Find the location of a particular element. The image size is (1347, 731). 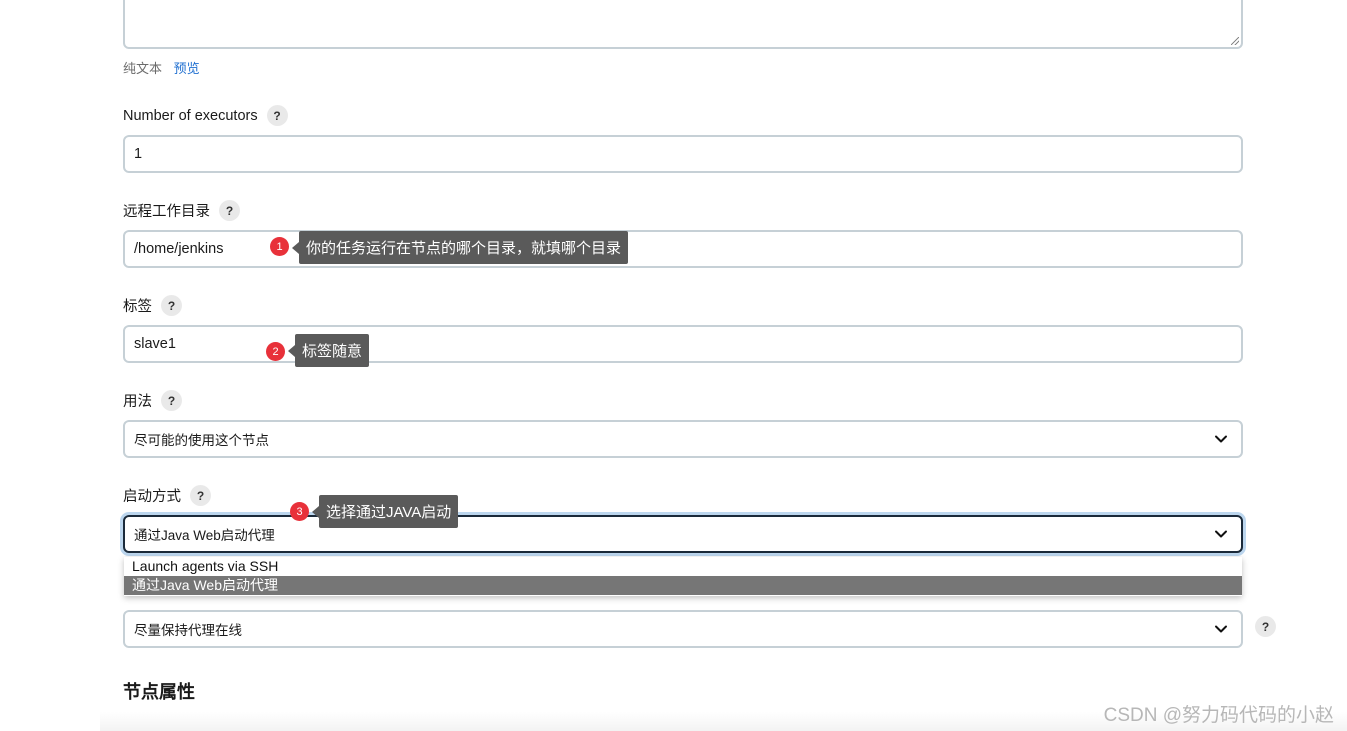

launch-method-label: 启动方式 is located at coordinates (152, 497).